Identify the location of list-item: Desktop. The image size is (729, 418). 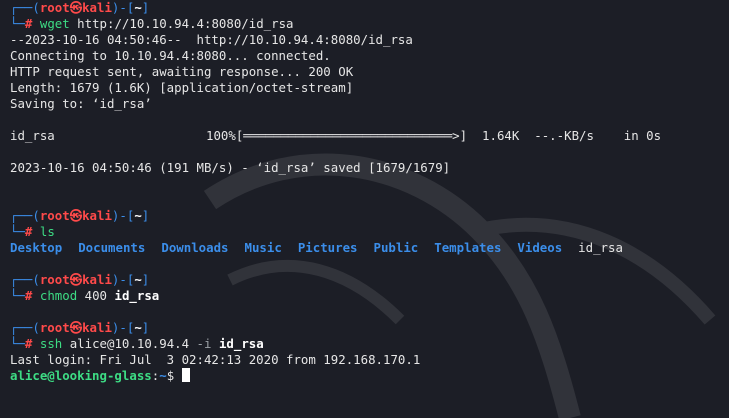
(36, 247).